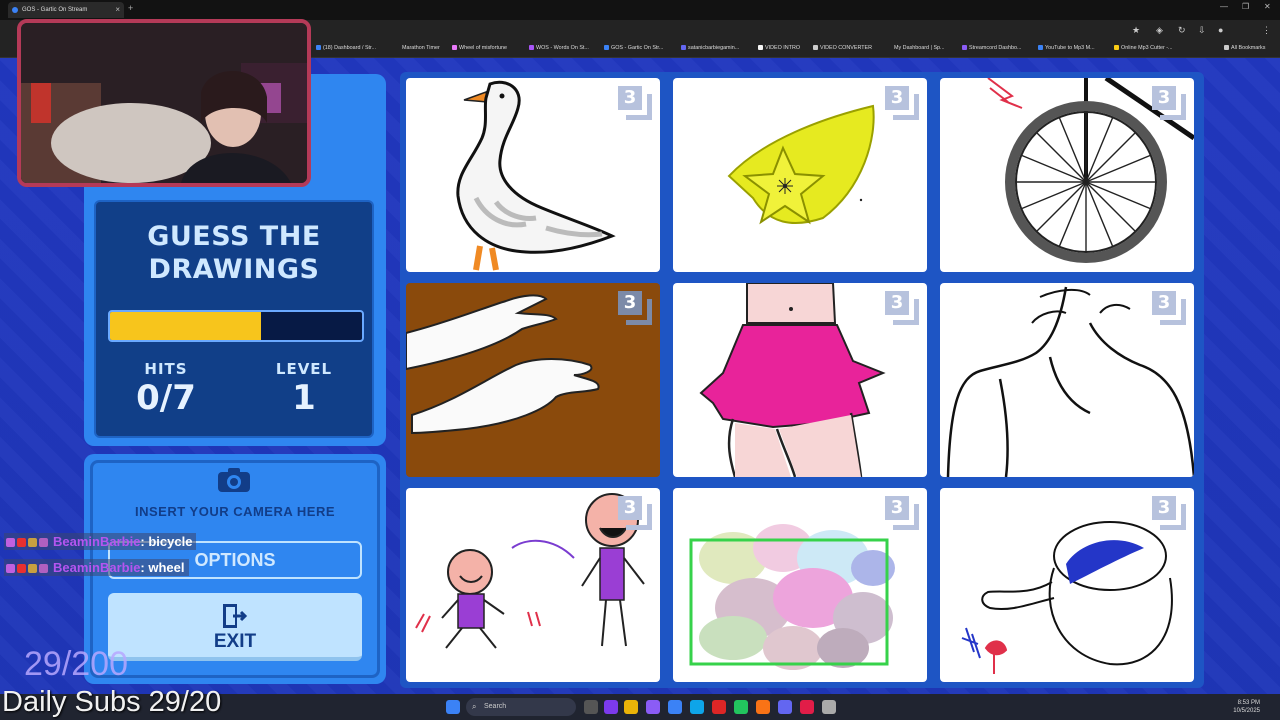 This screenshot has height=720, width=1280. What do you see at coordinates (591, 707) in the screenshot?
I see `task-view-icon` at bounding box center [591, 707].